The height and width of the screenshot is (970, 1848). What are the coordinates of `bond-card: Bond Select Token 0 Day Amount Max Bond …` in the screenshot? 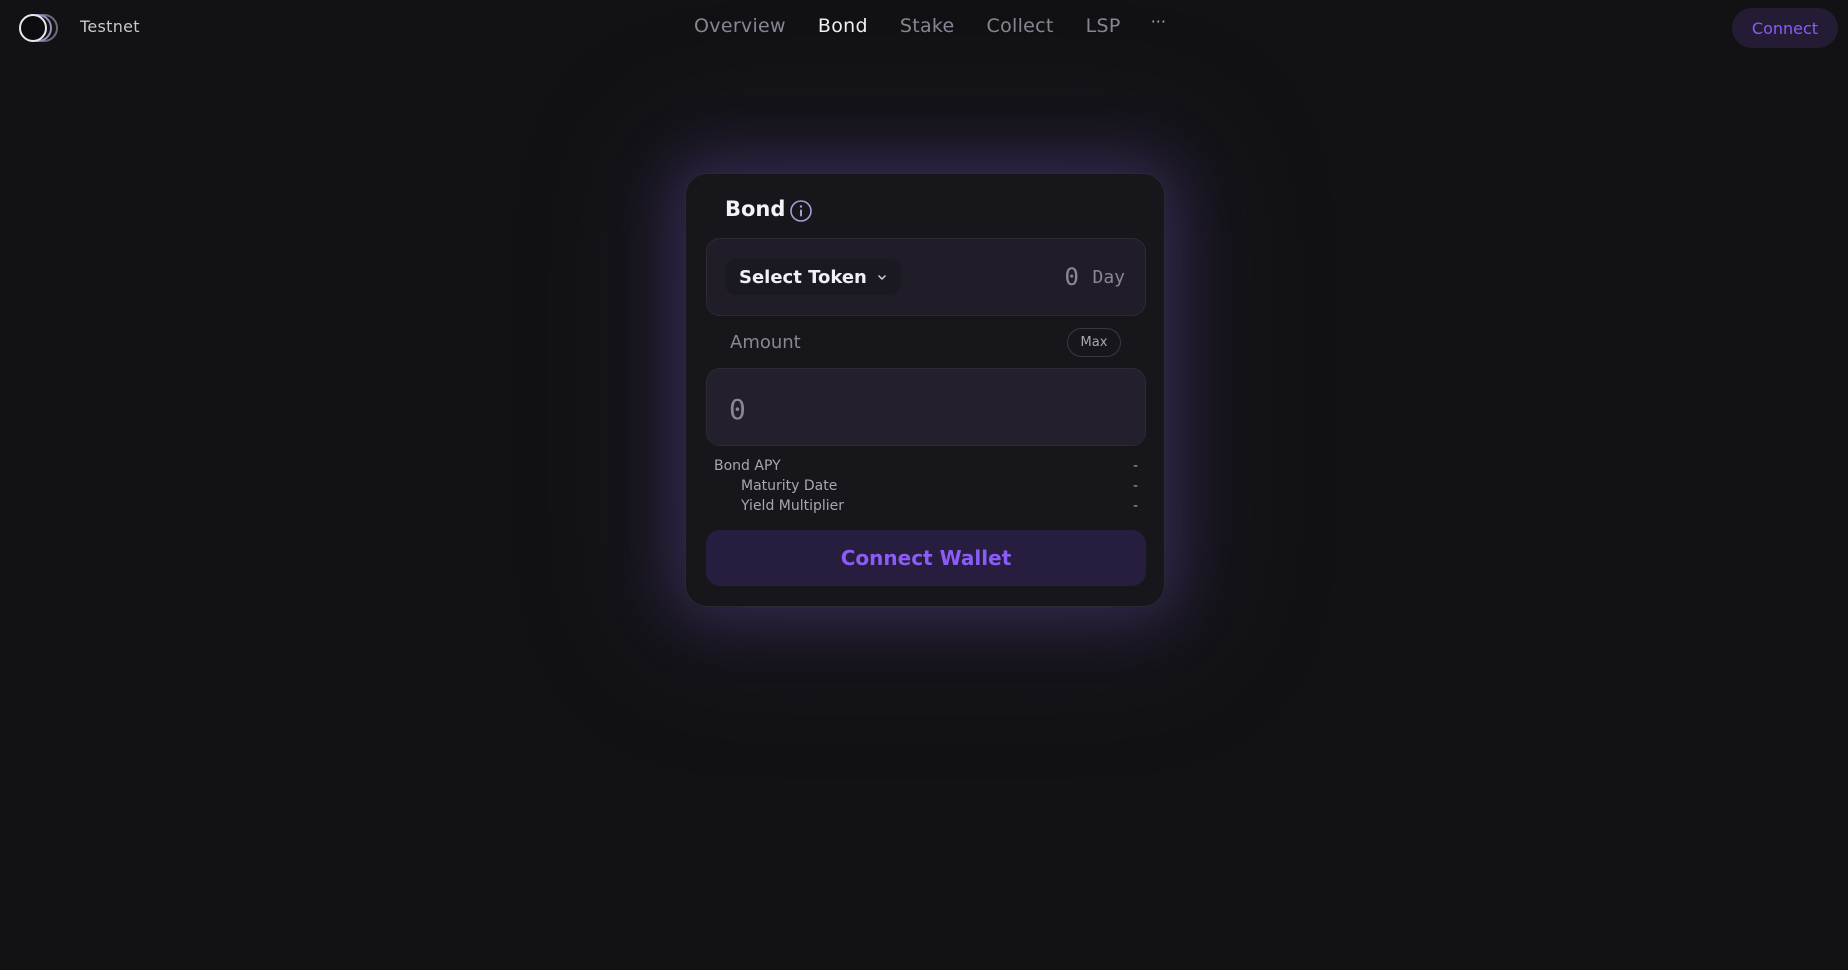 It's located at (925, 390).